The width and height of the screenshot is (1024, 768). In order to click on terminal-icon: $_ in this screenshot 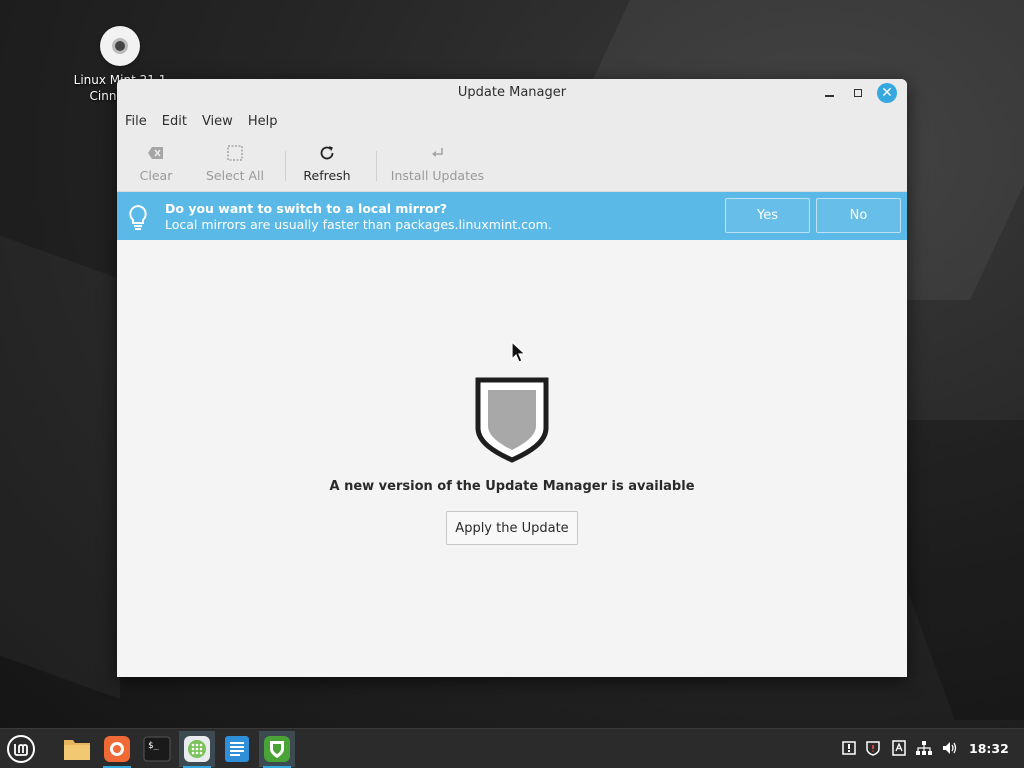, I will do `click(157, 749)`.